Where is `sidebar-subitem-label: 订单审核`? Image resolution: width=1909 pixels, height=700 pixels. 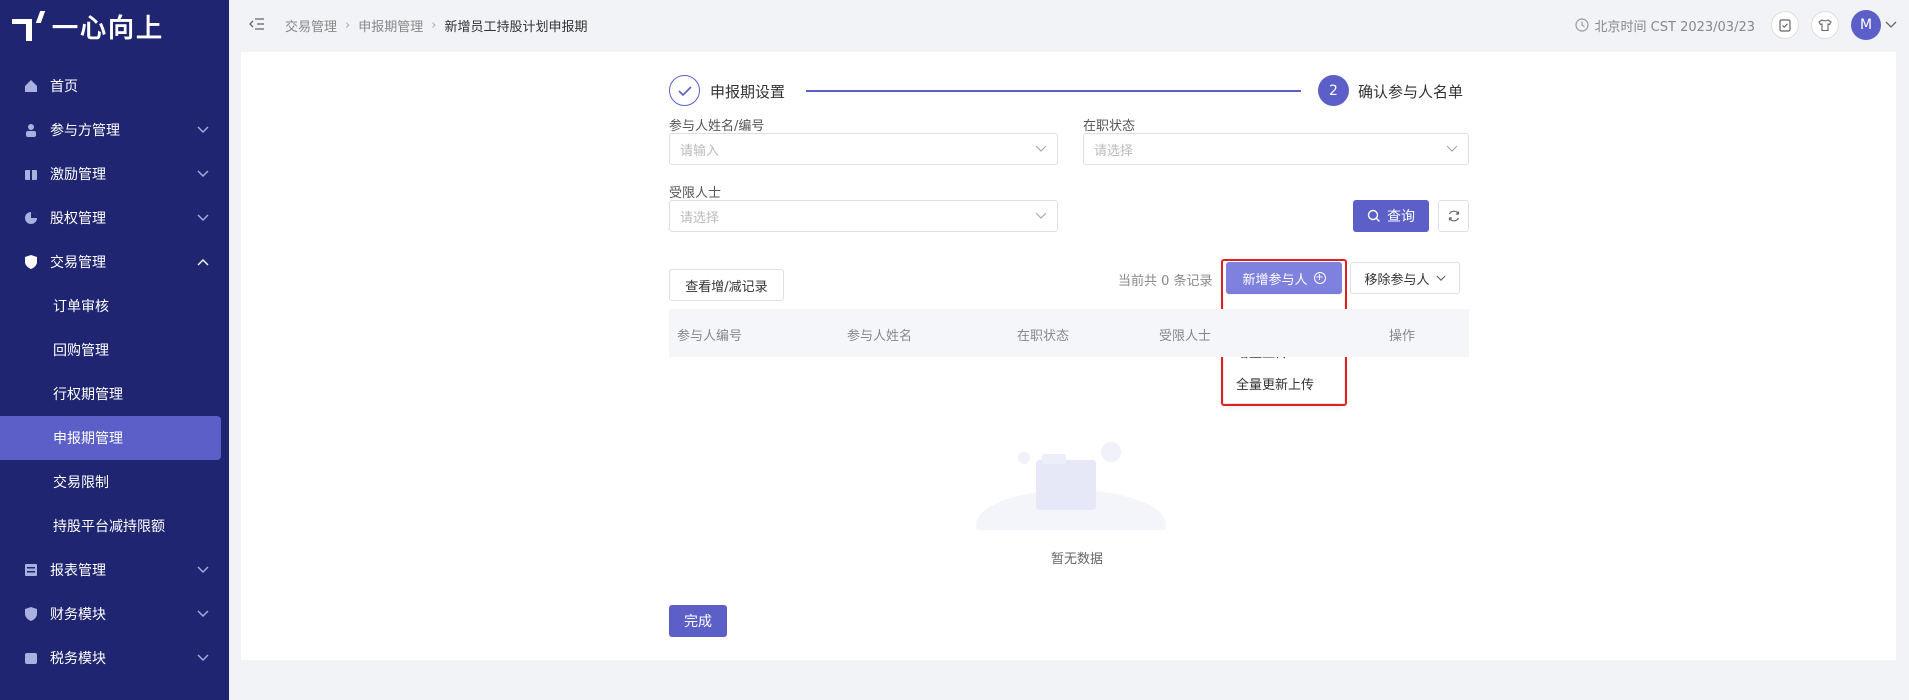
sidebar-subitem-label: 订单审核 is located at coordinates (81, 307).